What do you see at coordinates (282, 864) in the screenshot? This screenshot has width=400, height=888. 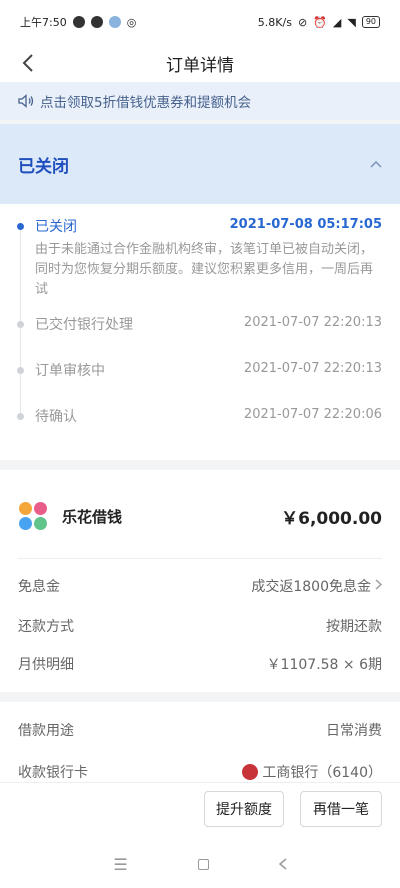 I see `back-triangle-icon` at bounding box center [282, 864].